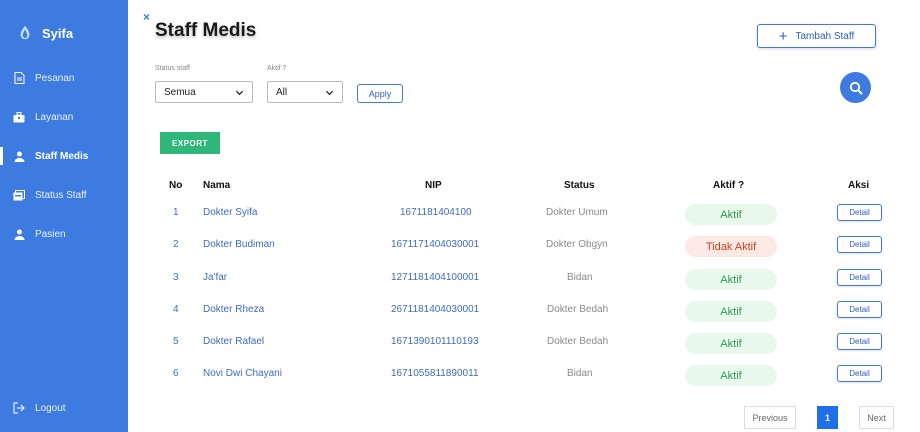 This screenshot has width=920, height=432. I want to click on cards-icon, so click(19, 195).